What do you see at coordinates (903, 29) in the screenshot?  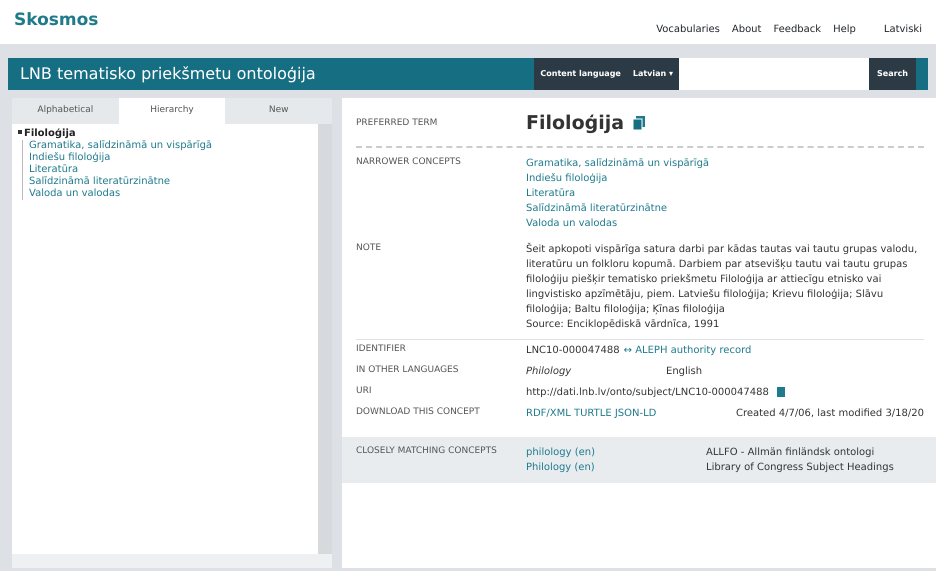 I see `language-link: Latviski` at bounding box center [903, 29].